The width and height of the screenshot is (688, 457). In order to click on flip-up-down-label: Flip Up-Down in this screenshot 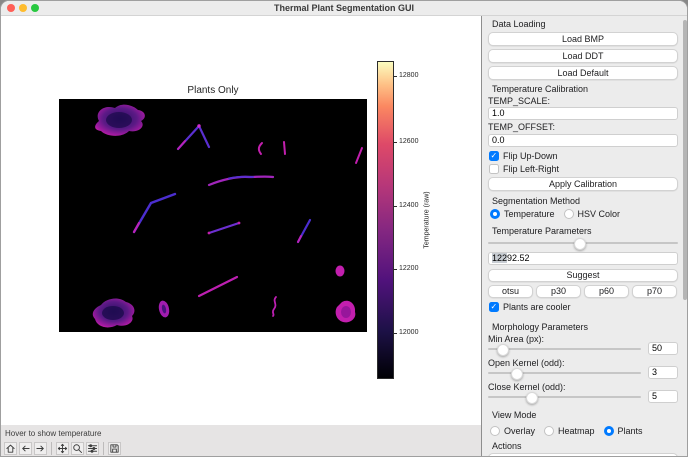, I will do `click(530, 156)`.